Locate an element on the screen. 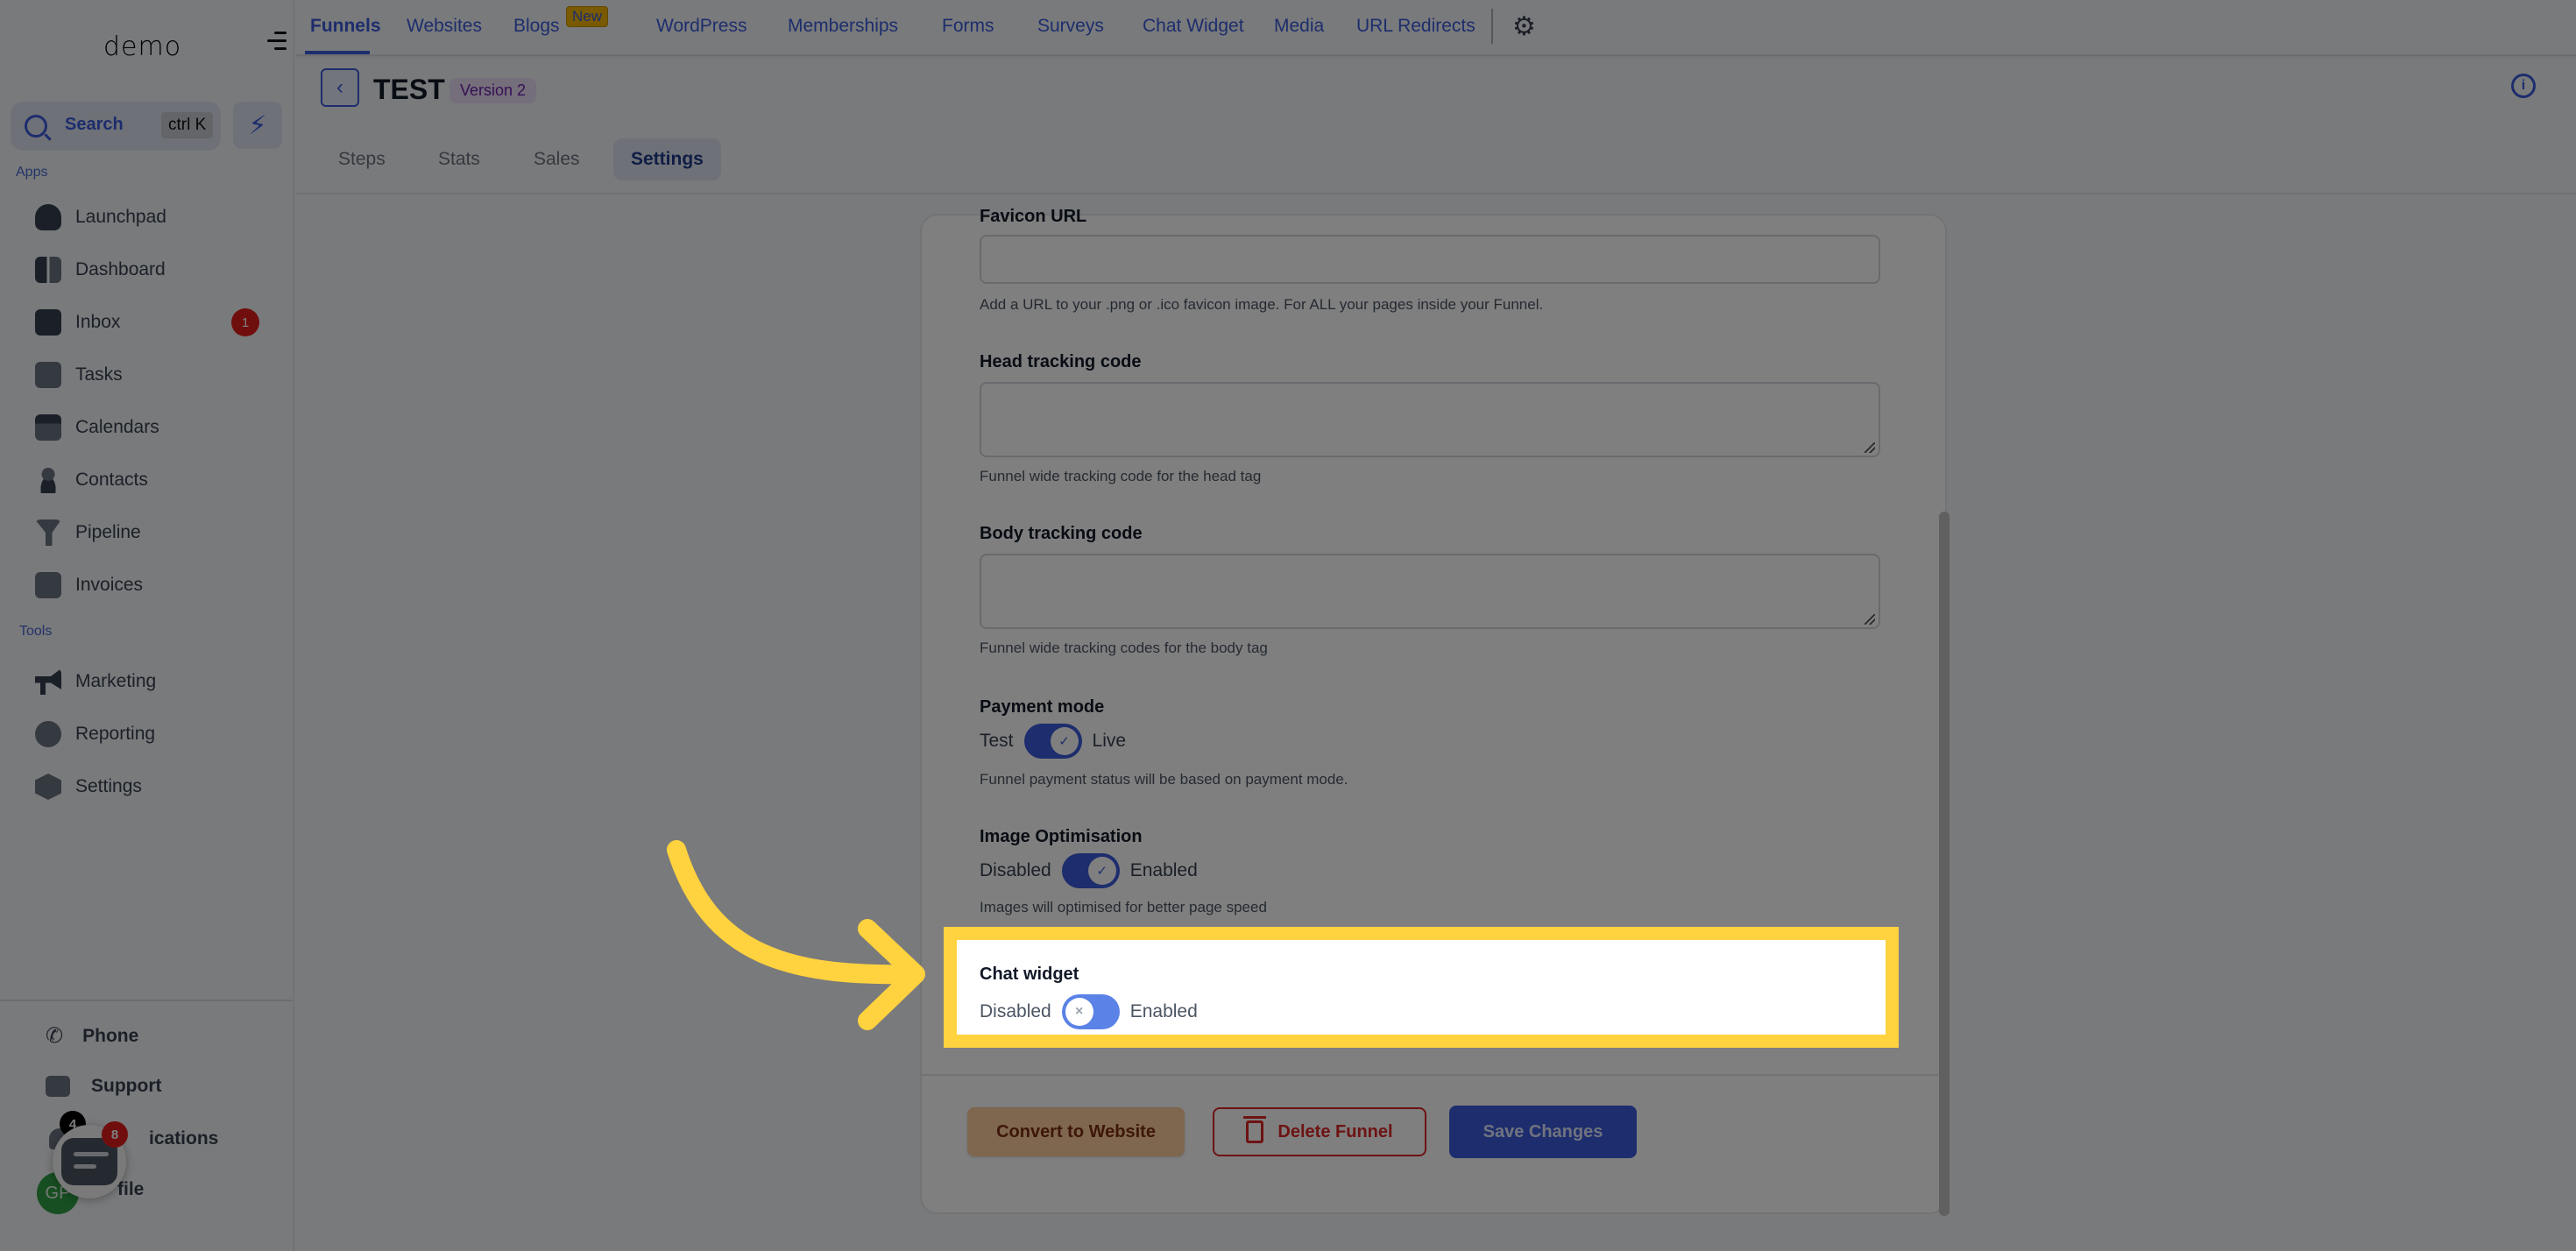 This screenshot has width=2576, height=1251. chat-dots-icon is located at coordinates (58, 1086).